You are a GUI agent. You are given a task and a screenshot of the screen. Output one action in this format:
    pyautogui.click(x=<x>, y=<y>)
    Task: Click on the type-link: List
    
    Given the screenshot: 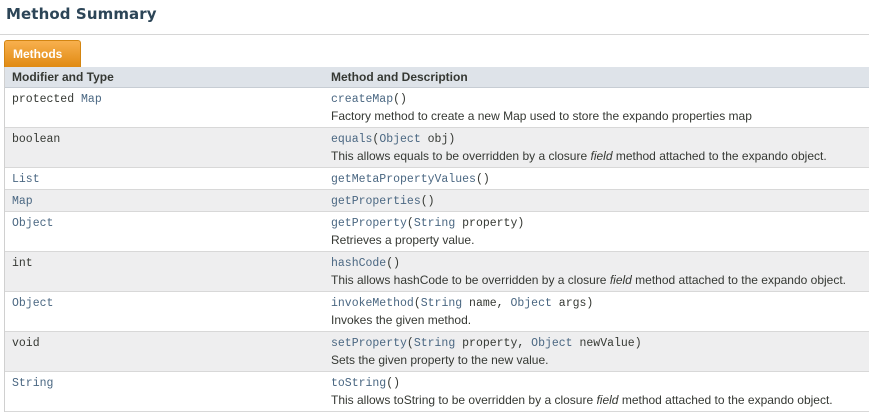 What is the action you would take?
    pyautogui.click(x=26, y=179)
    